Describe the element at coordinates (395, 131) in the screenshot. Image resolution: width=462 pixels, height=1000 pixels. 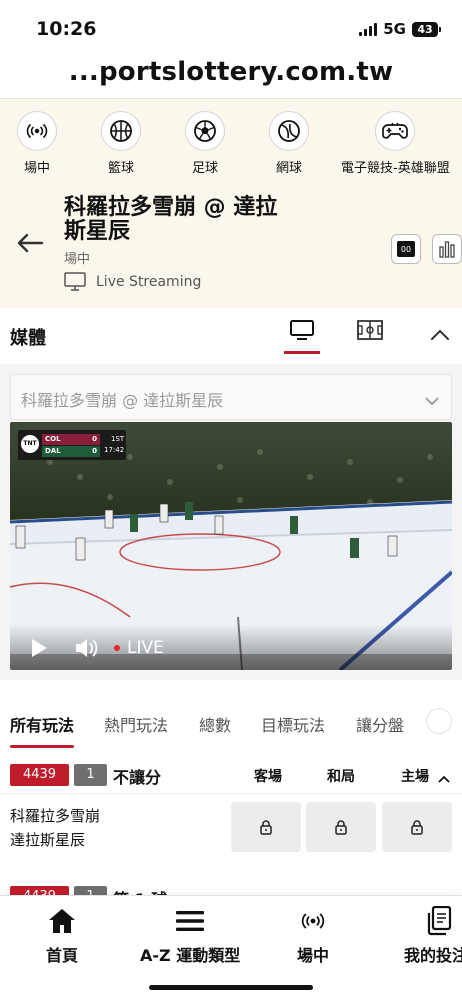
I see `gamepad-icon` at that location.